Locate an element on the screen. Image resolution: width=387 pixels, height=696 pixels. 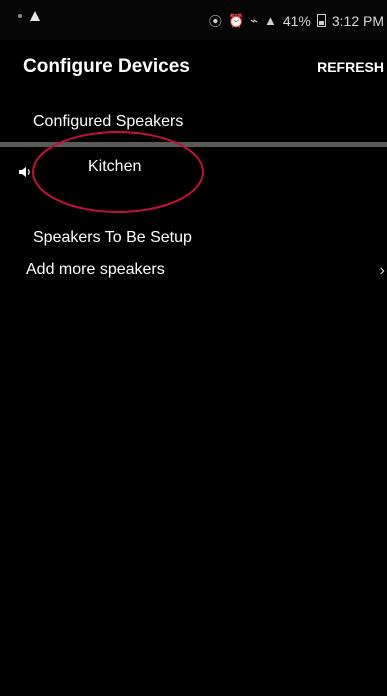
page-title: Configure Devices is located at coordinates (106, 66).